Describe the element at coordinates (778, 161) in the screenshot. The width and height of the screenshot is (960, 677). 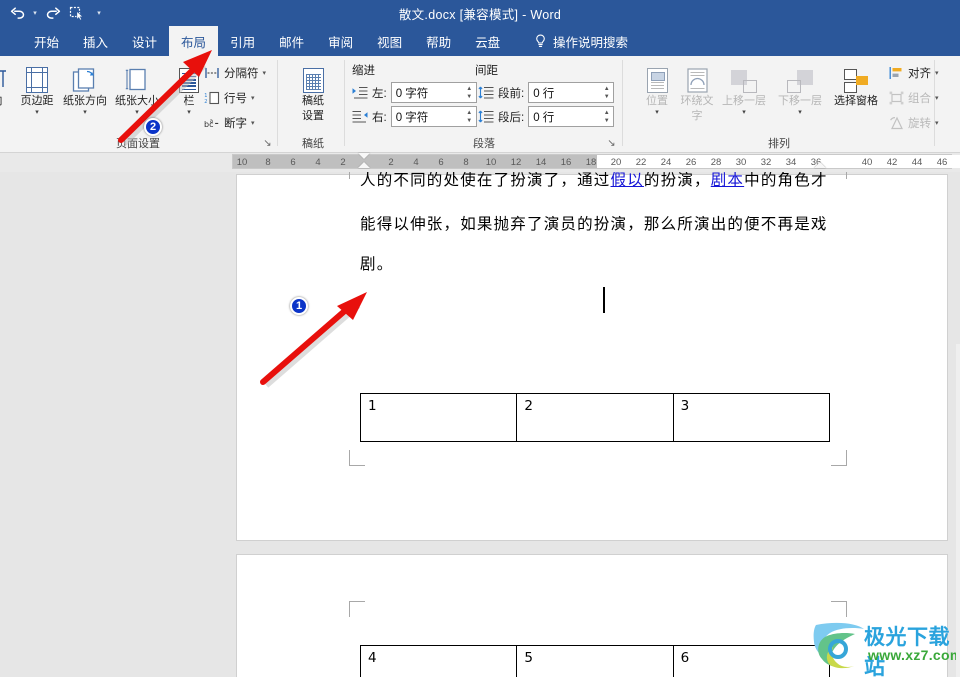
I see `ruler-text-area` at that location.